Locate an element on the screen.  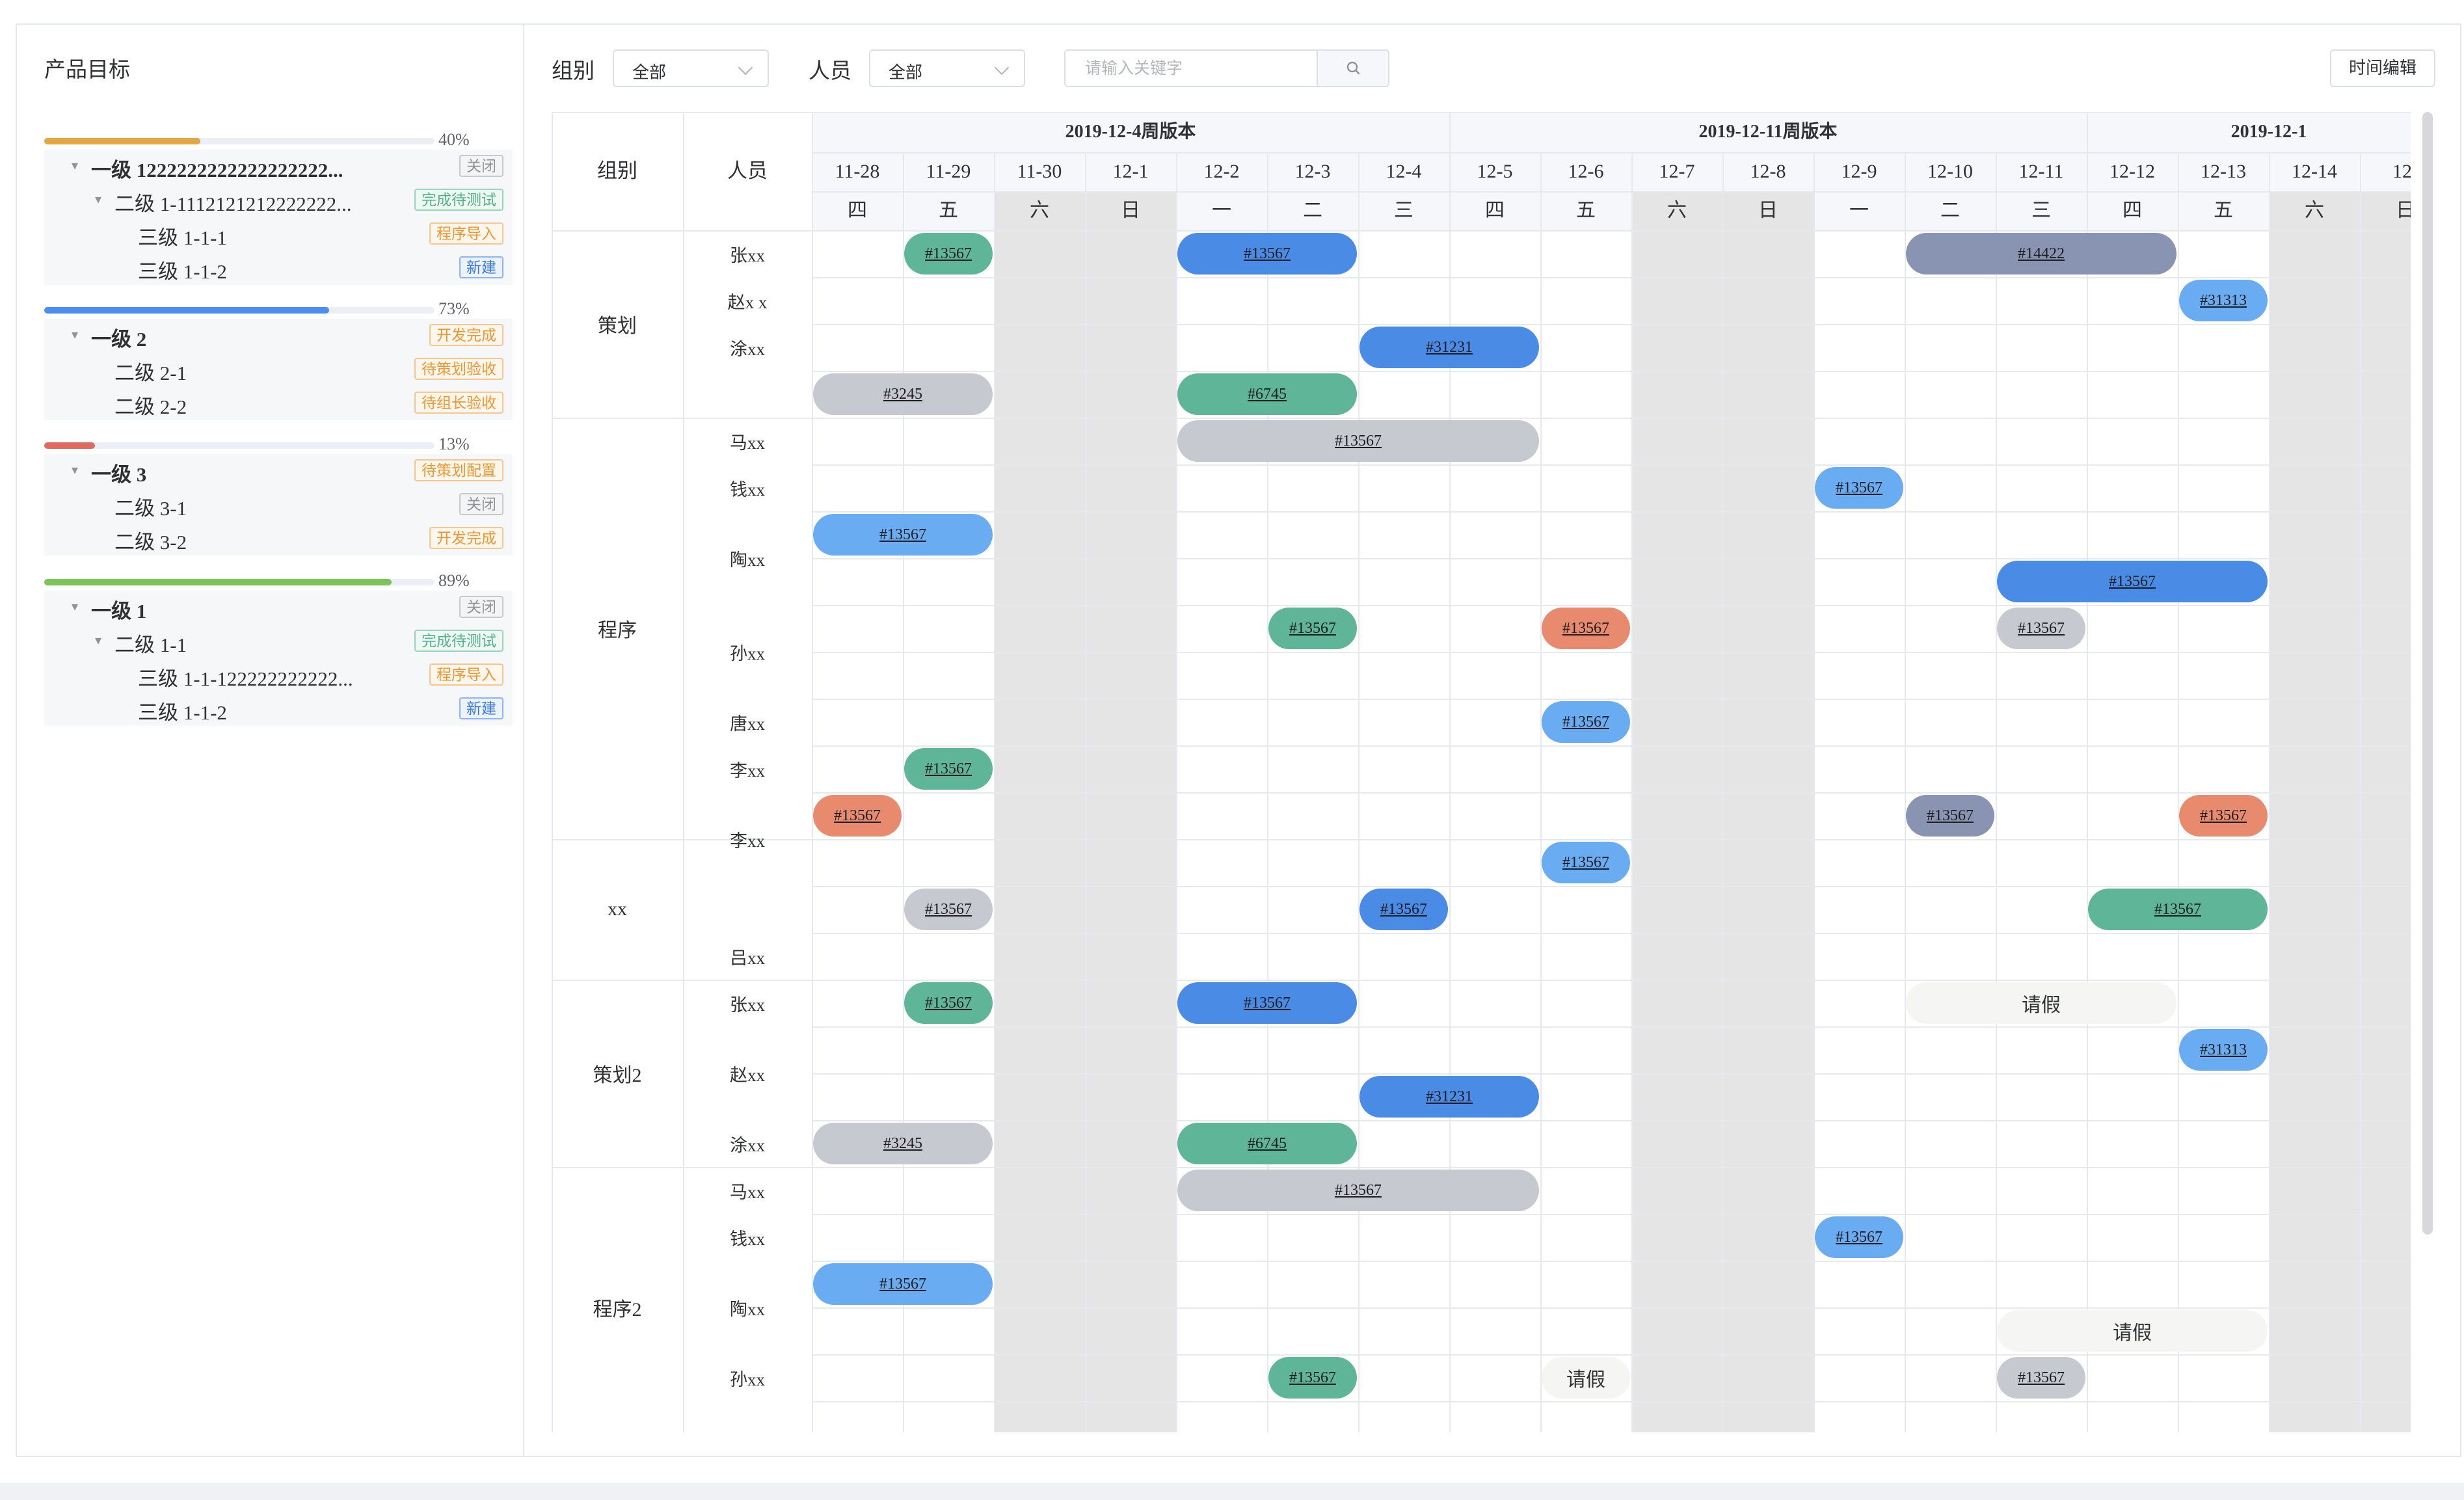
tree-node-label: 一级 1 is located at coordinates (119, 611).